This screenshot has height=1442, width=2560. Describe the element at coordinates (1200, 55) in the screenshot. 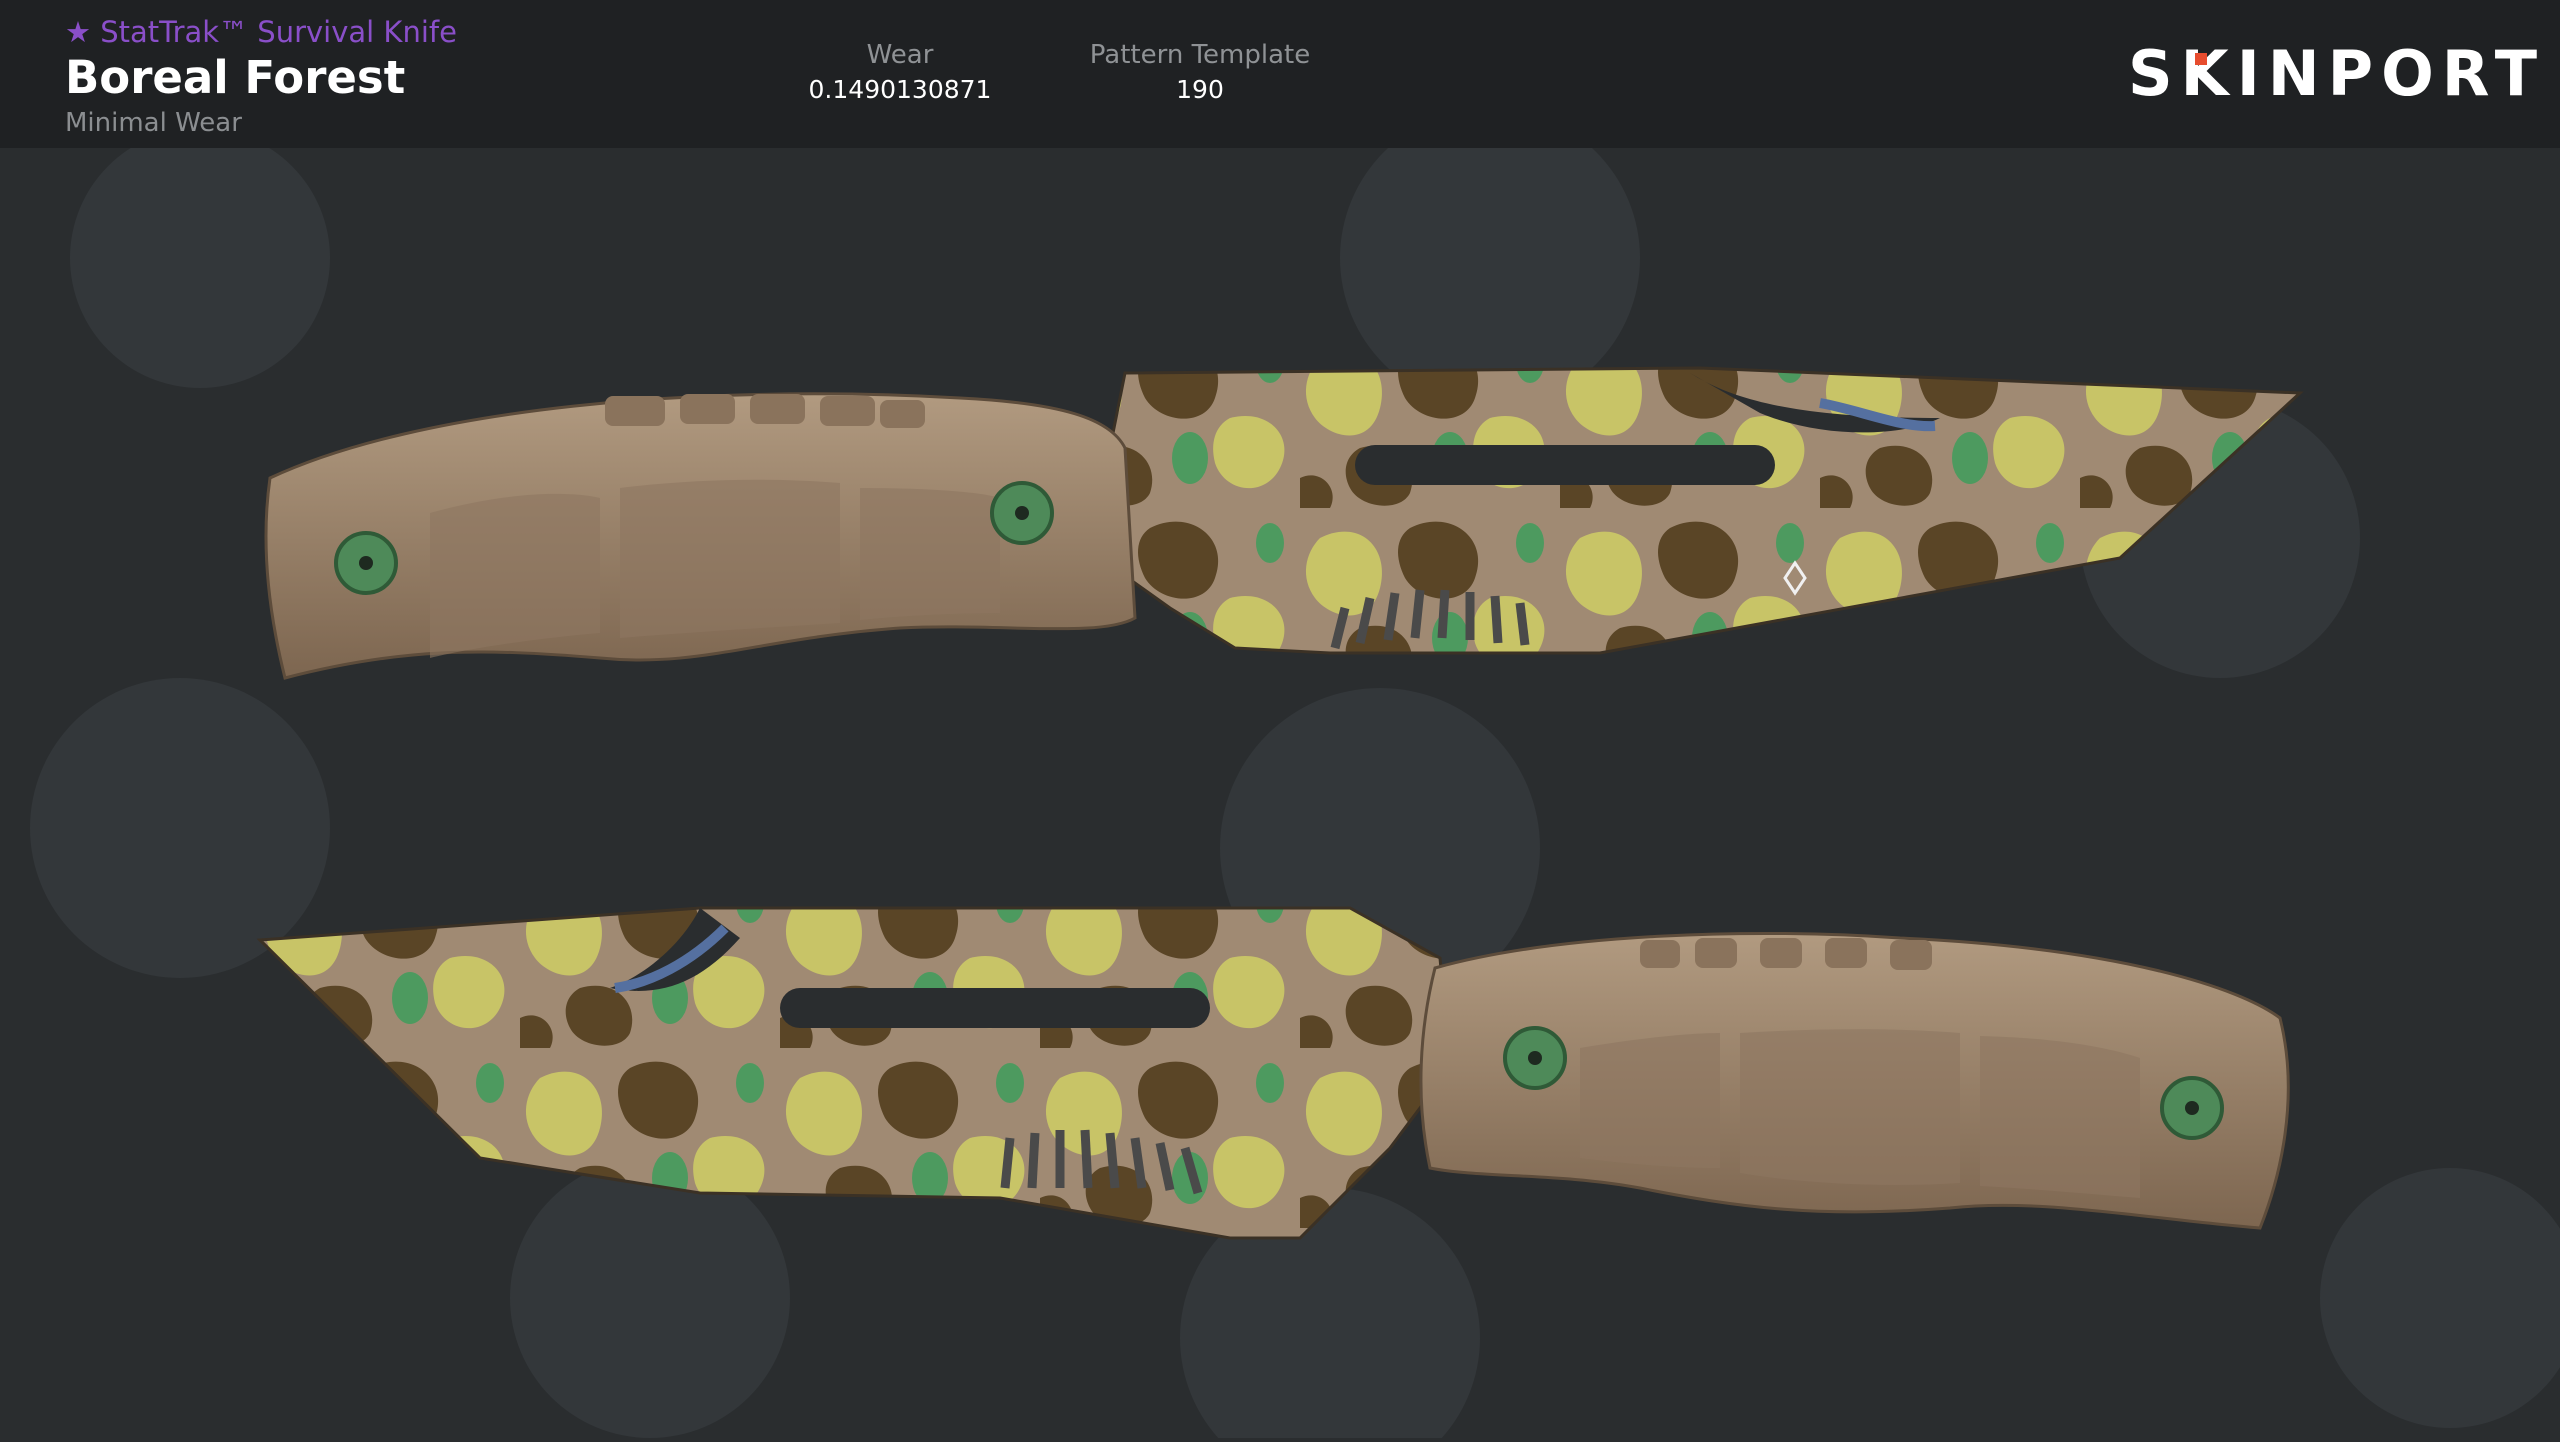

I see `pattern-label: Pattern Template` at that location.